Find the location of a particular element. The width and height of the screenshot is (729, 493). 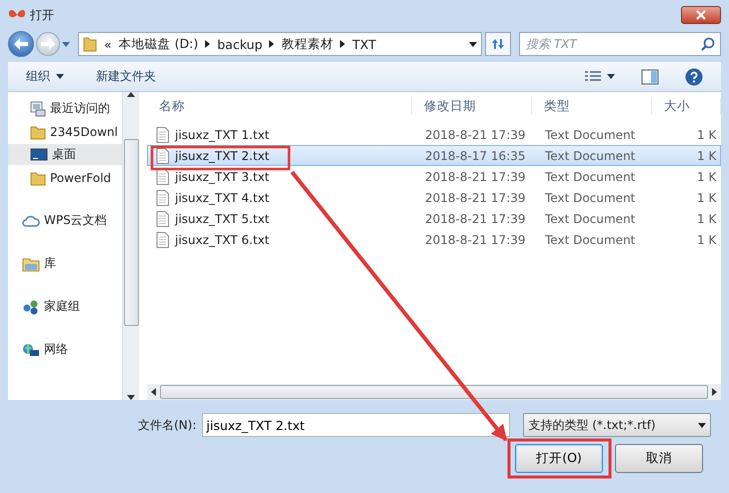

library-icon is located at coordinates (31, 264).